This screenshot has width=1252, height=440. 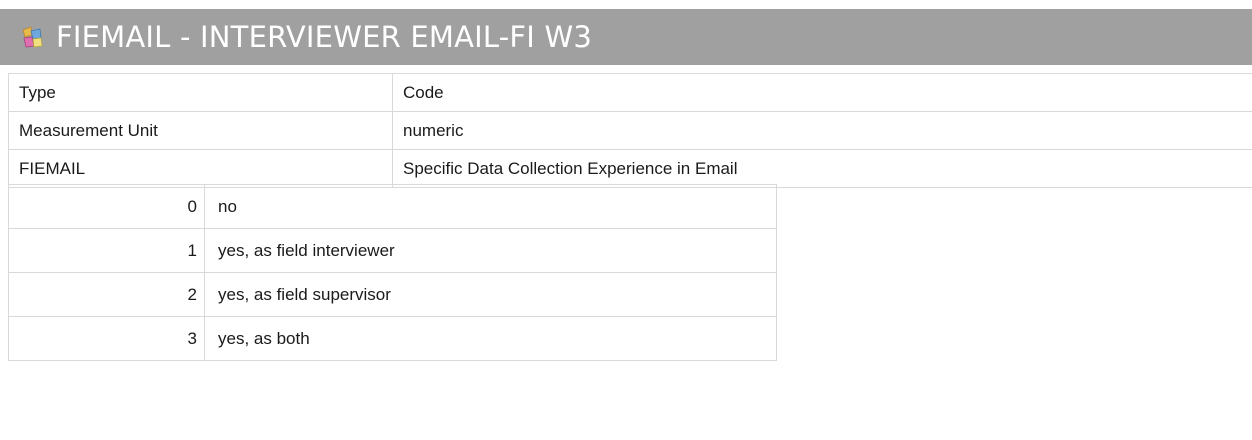 I want to click on table-row: 0 no, so click(x=392, y=206).